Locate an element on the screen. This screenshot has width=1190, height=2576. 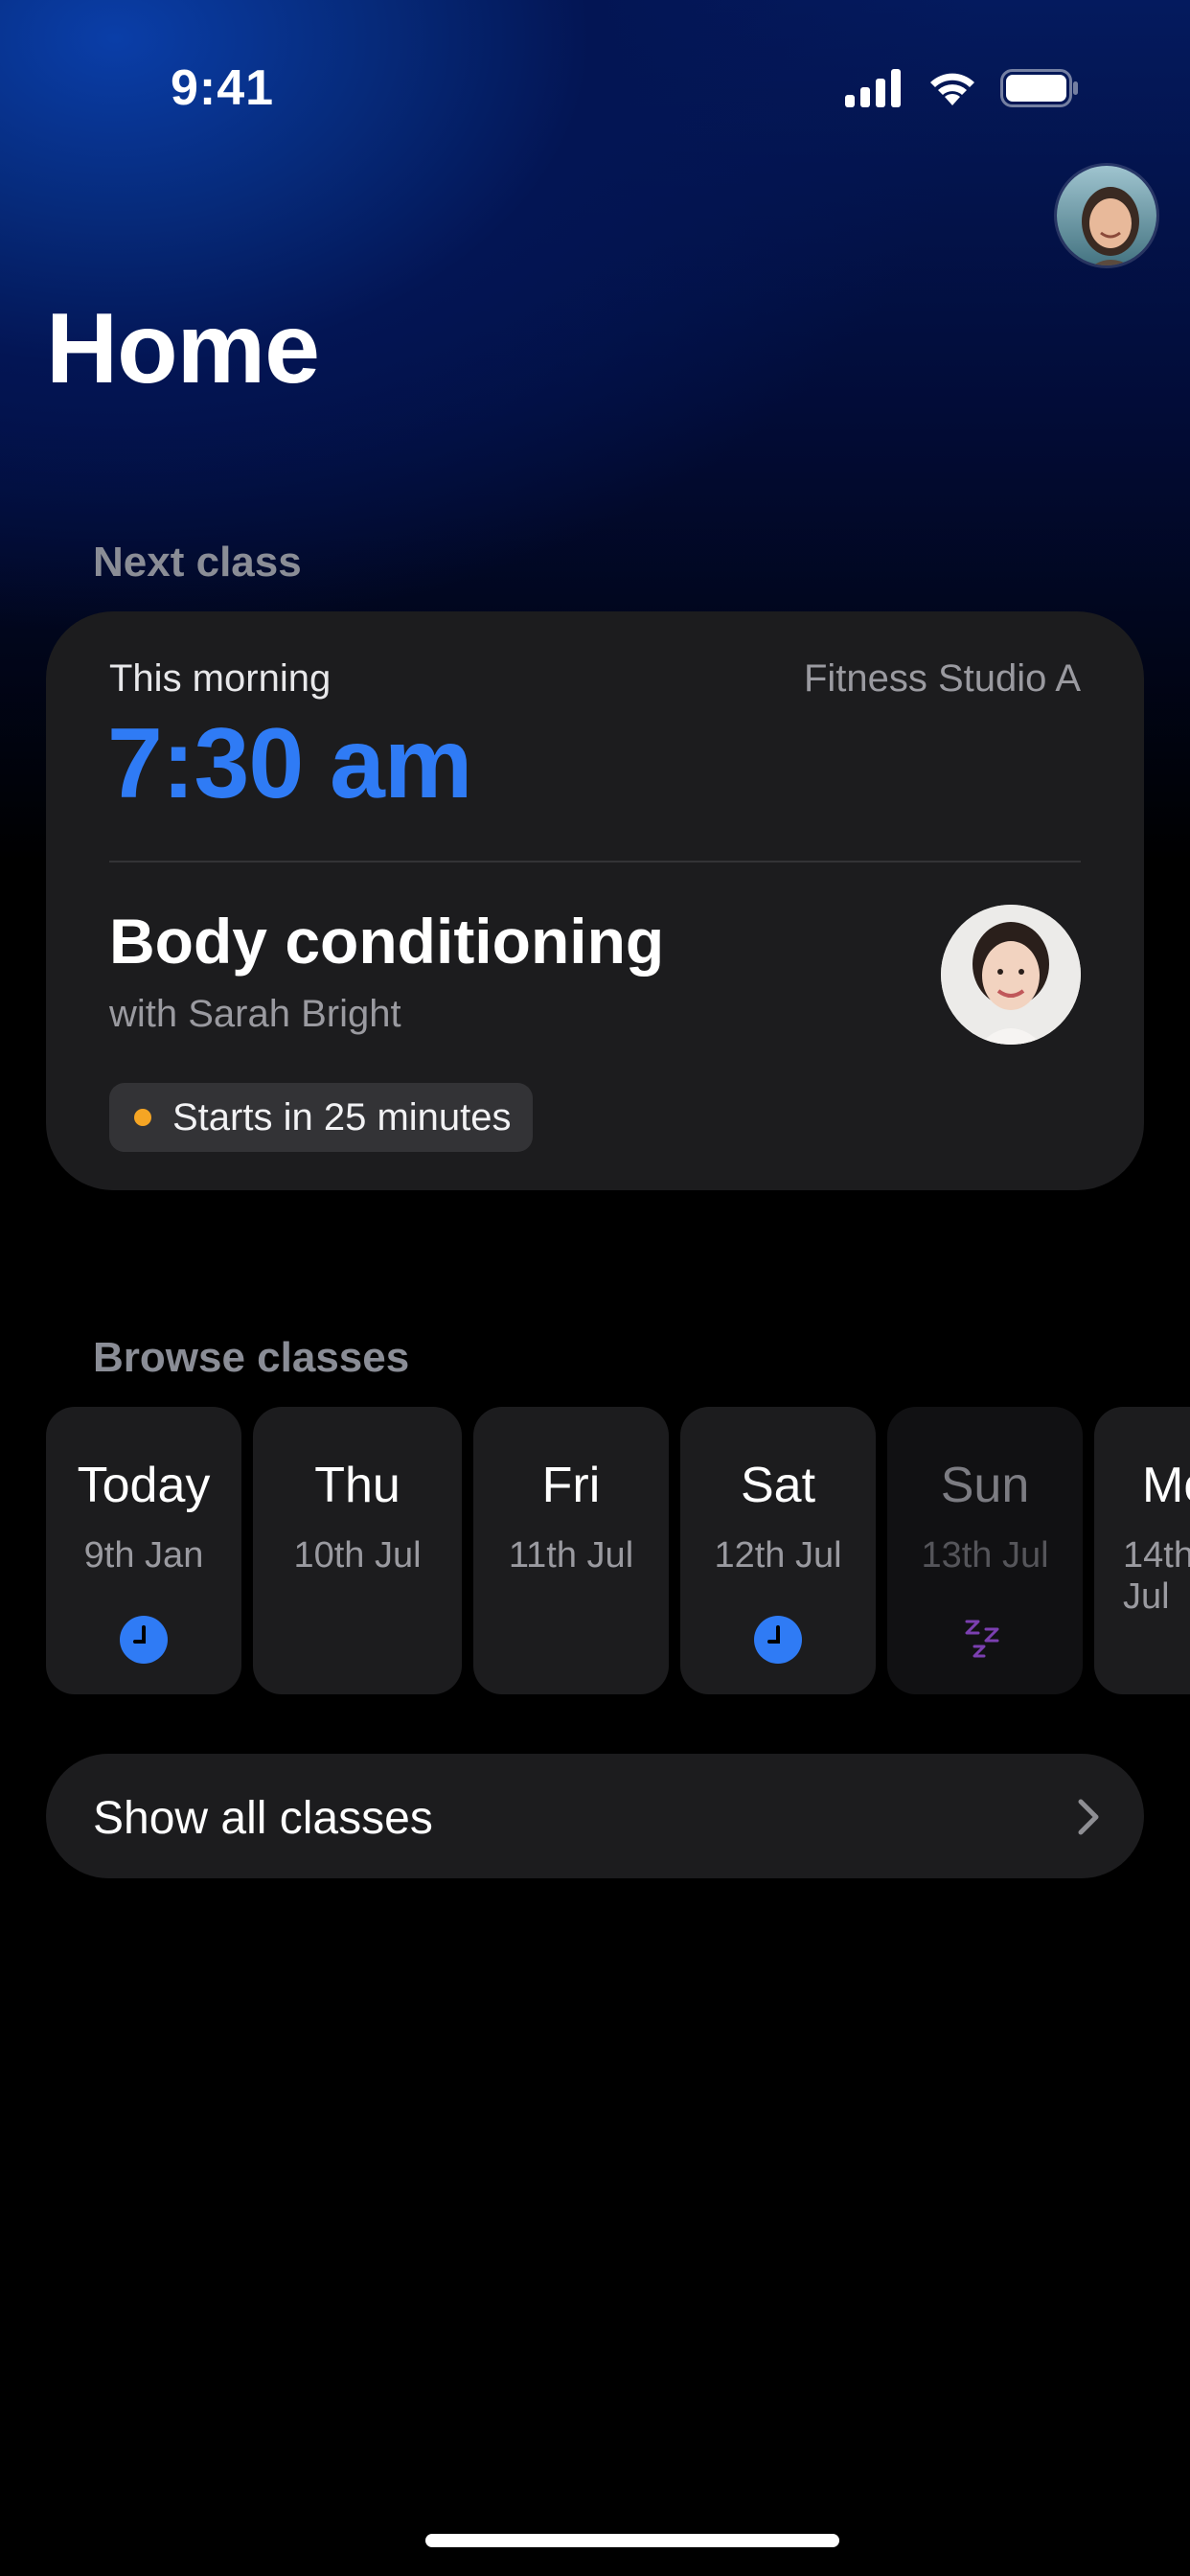
day-card-mon: Mon 14th Jul is located at coordinates (1142, 1550).